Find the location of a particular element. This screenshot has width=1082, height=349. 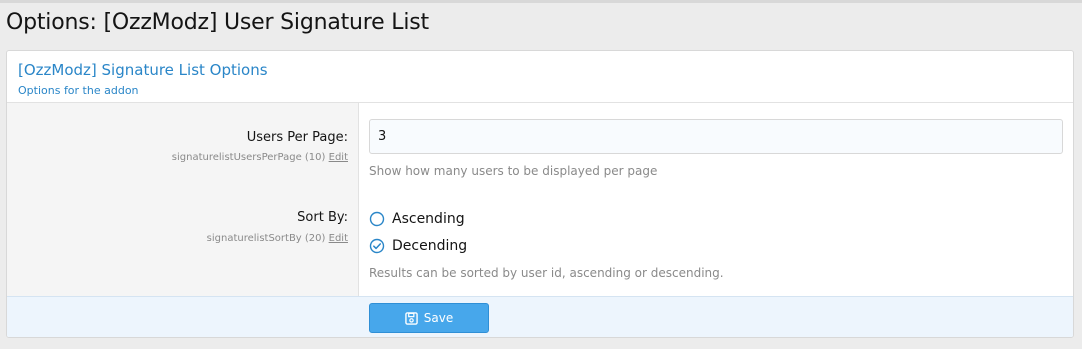

sort-by-hint: signaturelistSortBy (20) Edit is located at coordinates (277, 238).